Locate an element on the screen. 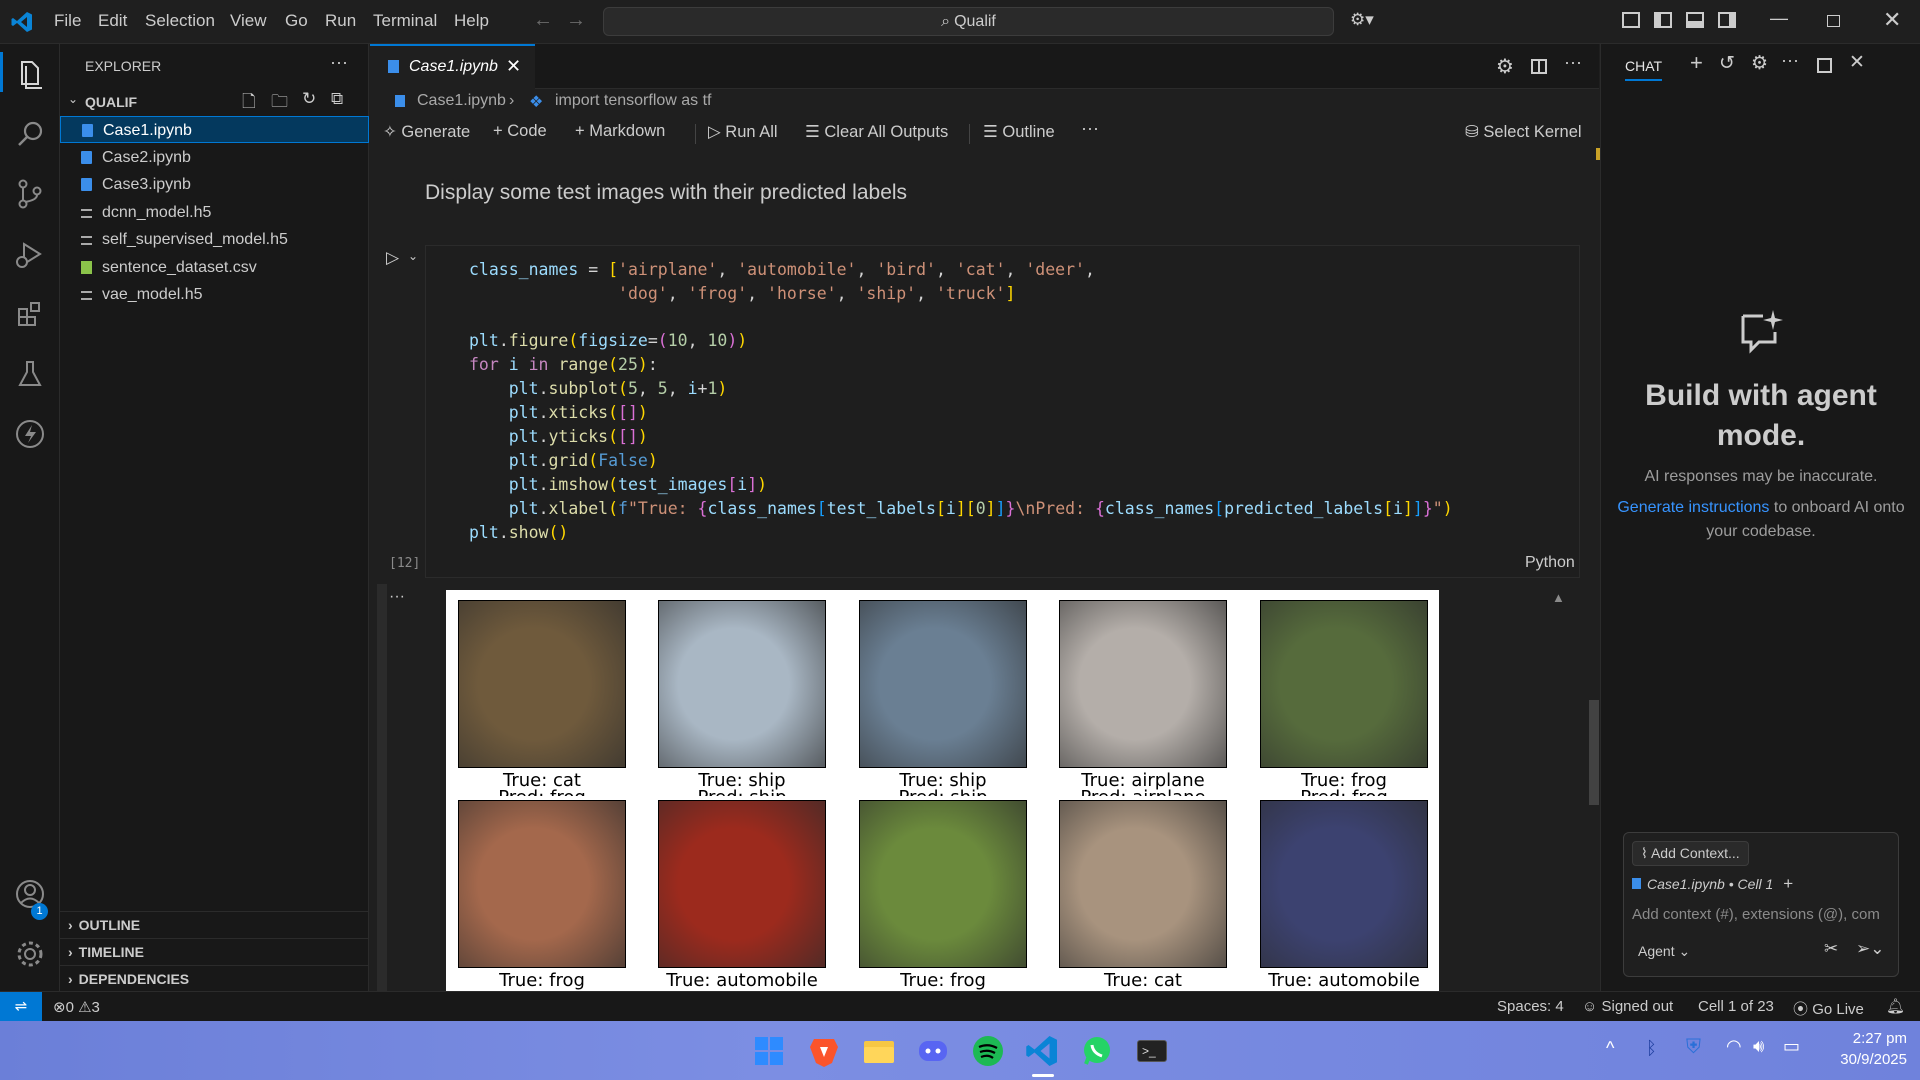  remote-indicator-icon: ⇌ is located at coordinates (21, 1006).